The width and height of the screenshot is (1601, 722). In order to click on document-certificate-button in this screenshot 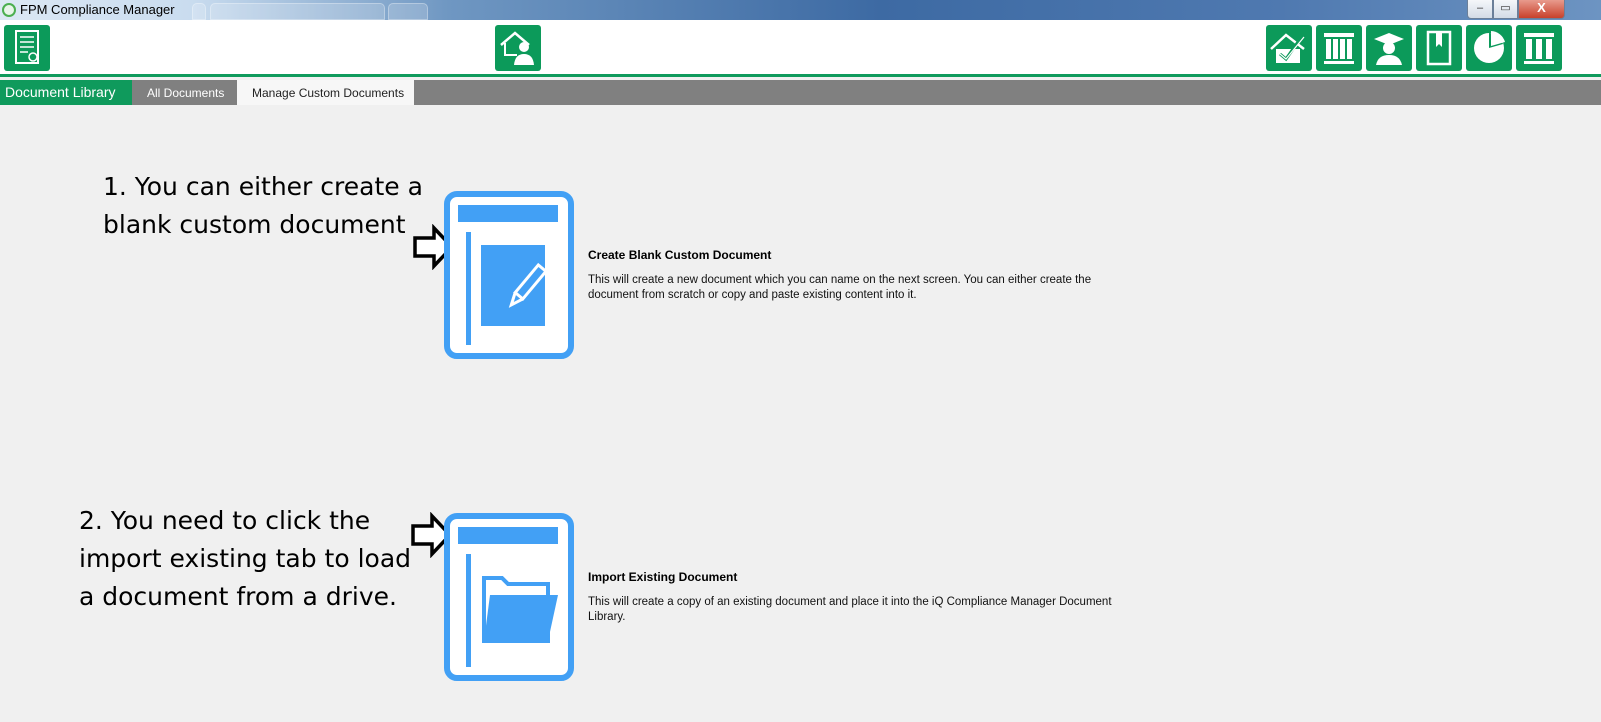, I will do `click(27, 48)`.